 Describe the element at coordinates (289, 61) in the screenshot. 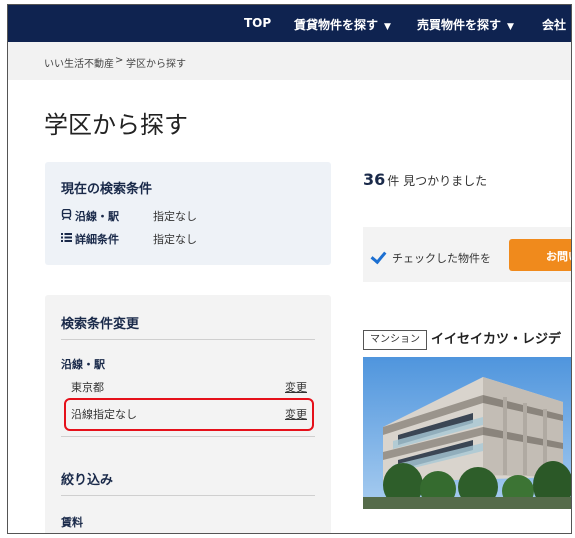

I see `breadcrumb: いい生活不動産 > 学区から探す` at that location.